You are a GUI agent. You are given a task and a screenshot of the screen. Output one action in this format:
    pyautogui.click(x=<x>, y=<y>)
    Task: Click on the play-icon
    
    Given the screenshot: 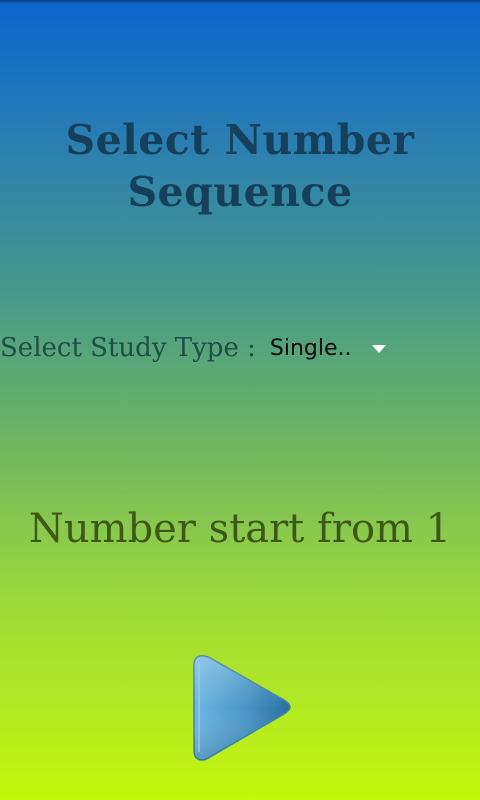 What is the action you would take?
    pyautogui.click(x=242, y=708)
    